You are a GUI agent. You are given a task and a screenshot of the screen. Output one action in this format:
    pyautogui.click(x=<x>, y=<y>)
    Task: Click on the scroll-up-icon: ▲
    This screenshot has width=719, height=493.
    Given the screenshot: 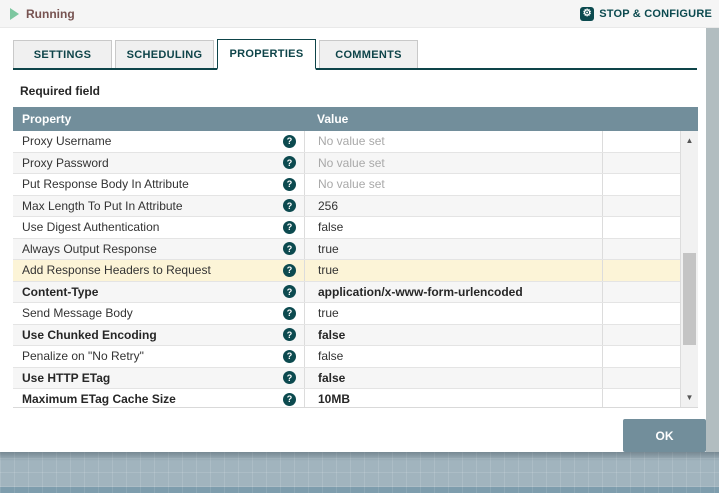 What is the action you would take?
    pyautogui.click(x=689, y=140)
    